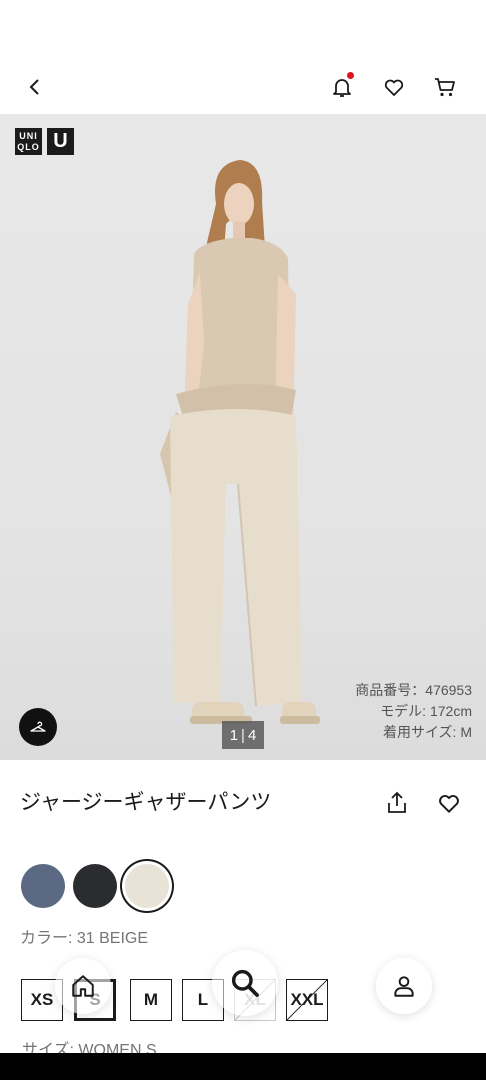  I want to click on hanger-icon, so click(38, 726).